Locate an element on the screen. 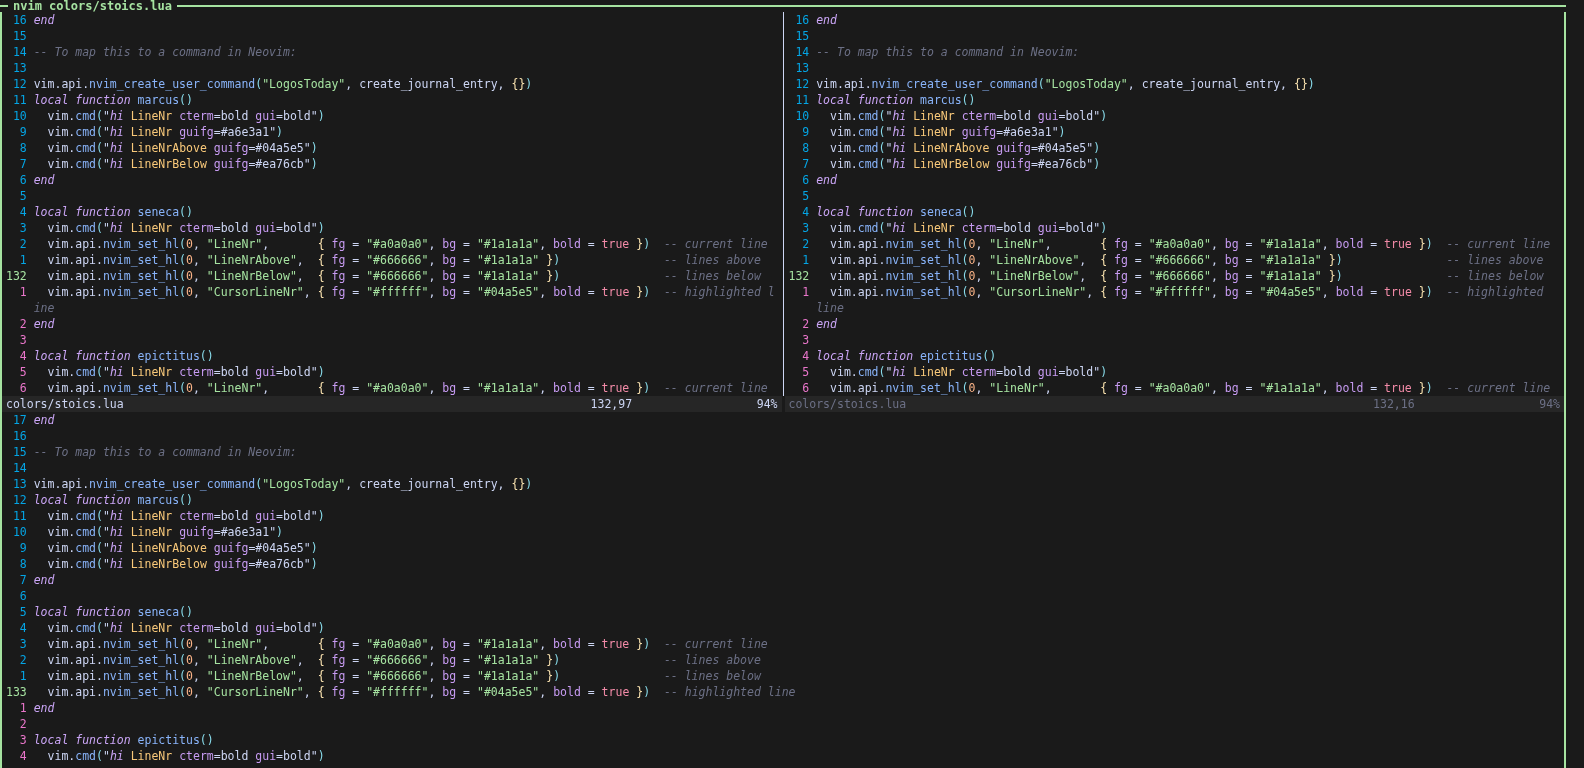 The height and width of the screenshot is (768, 1584). scroll-percent: 94% is located at coordinates (1549, 404).